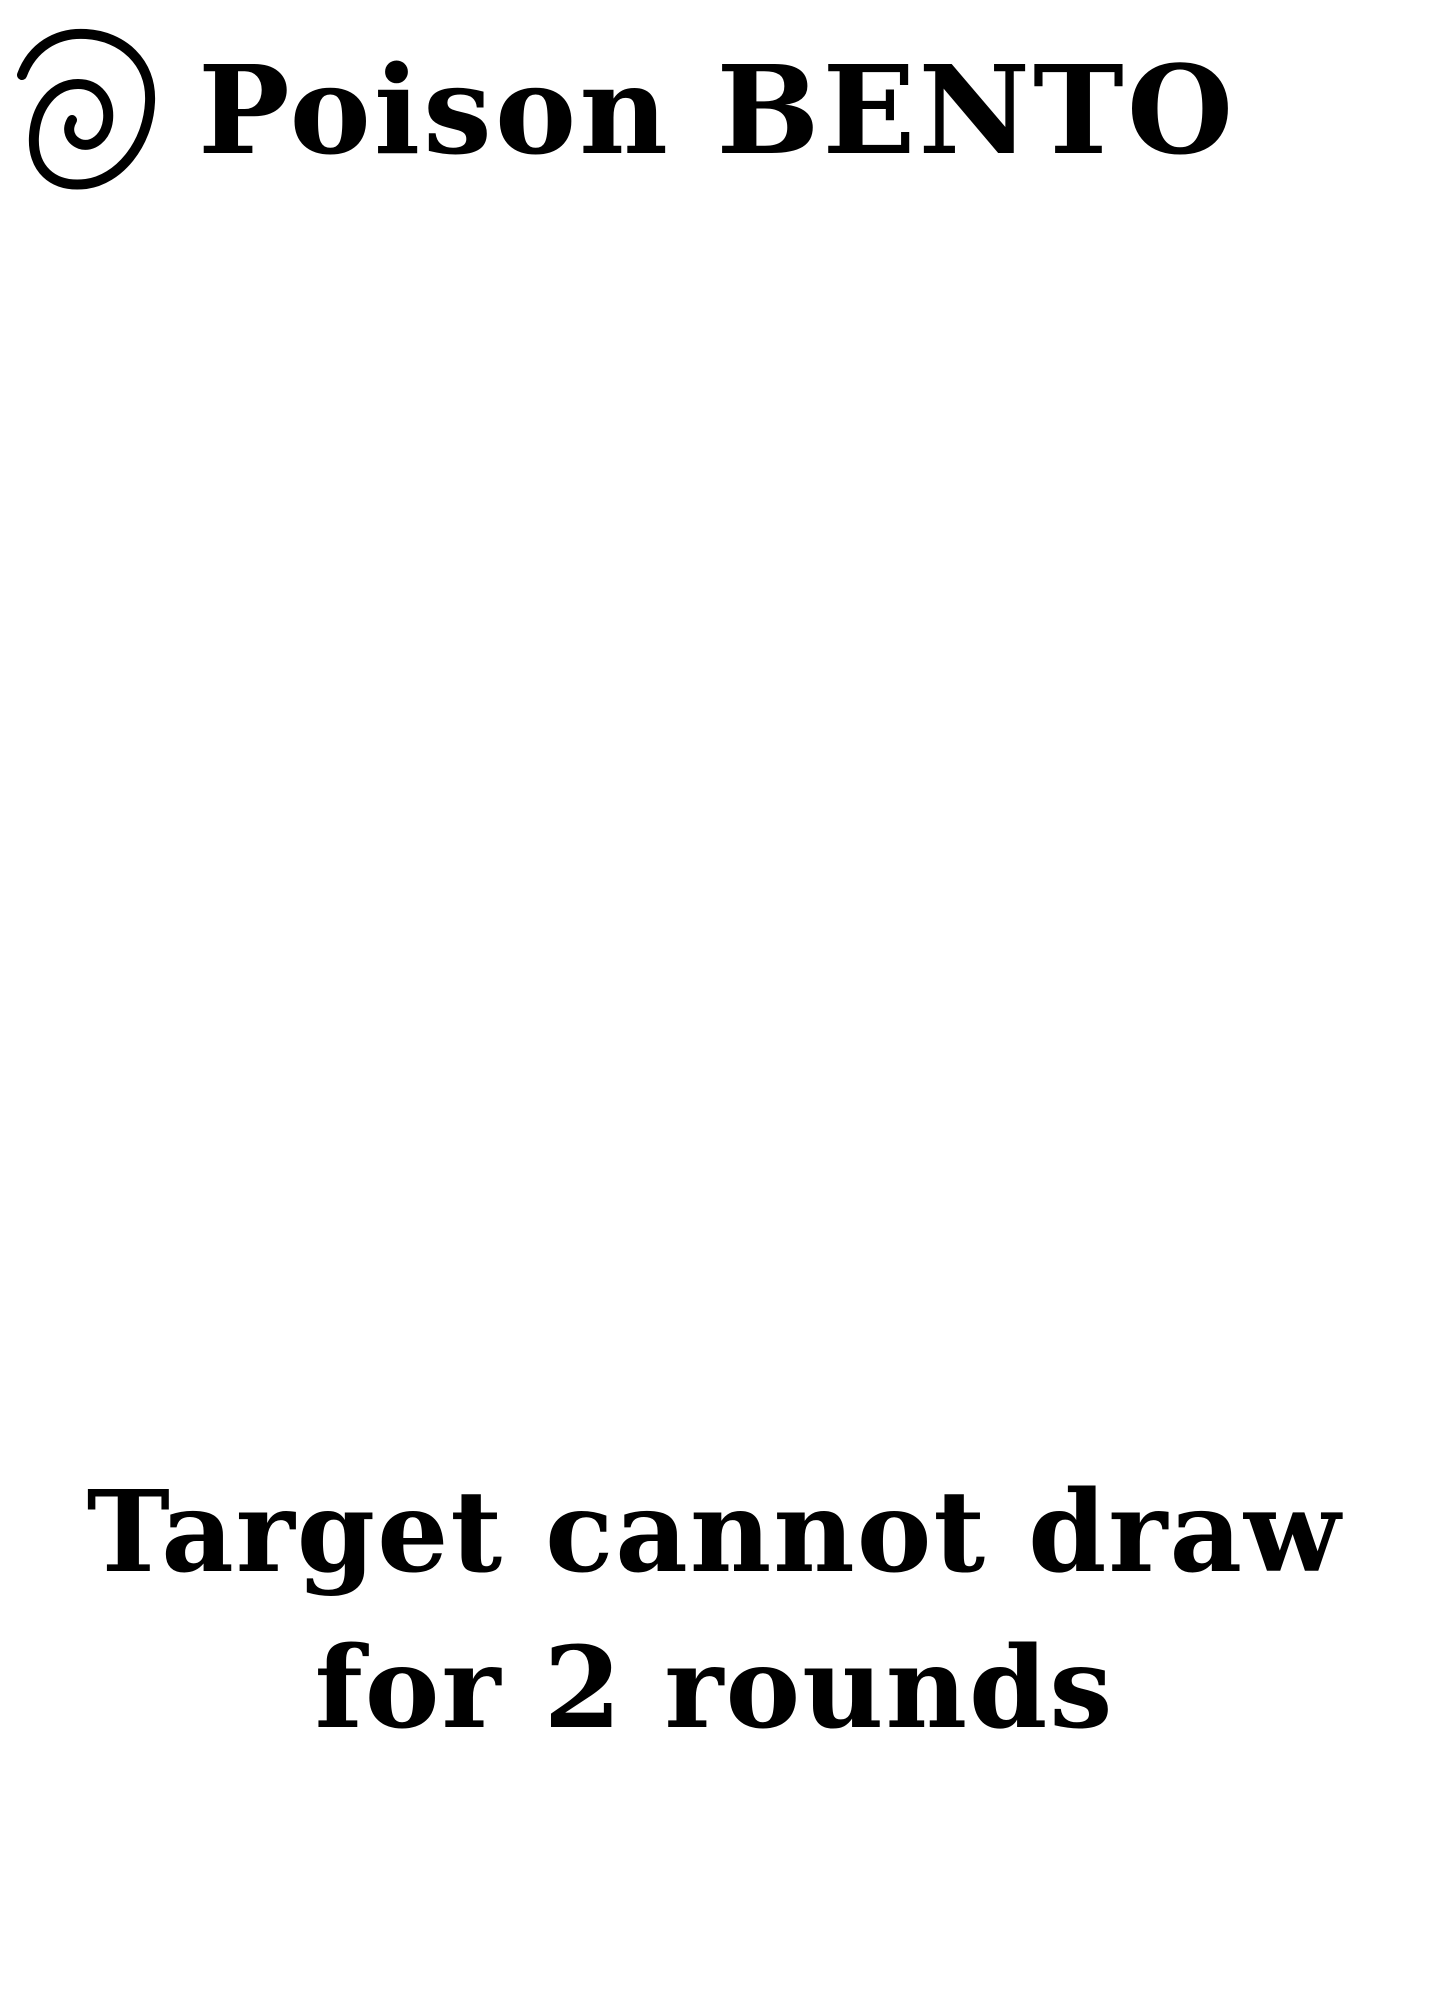 Image resolution: width=1429 pixels, height=2000 pixels. What do you see at coordinates (717, 110) in the screenshot?
I see `card-title: Poison BENTO` at bounding box center [717, 110].